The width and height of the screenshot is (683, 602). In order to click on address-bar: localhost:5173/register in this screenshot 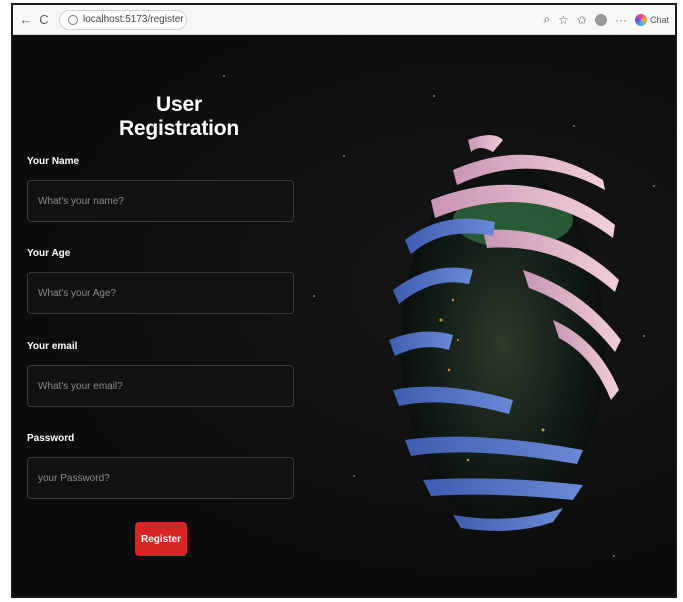, I will do `click(123, 19)`.